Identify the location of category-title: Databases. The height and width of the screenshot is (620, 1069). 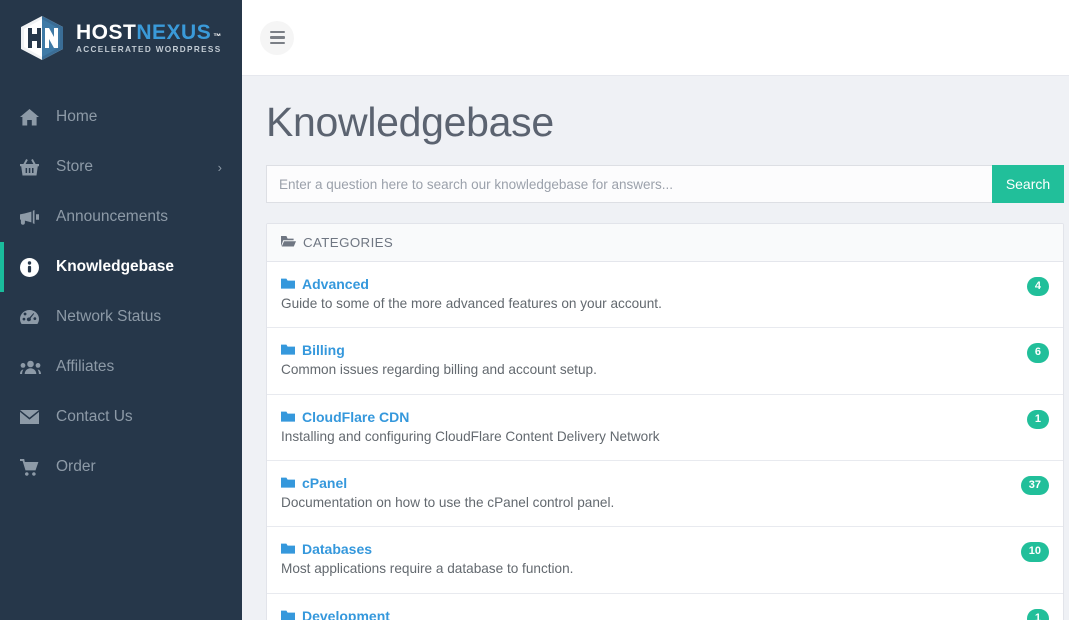
(337, 549).